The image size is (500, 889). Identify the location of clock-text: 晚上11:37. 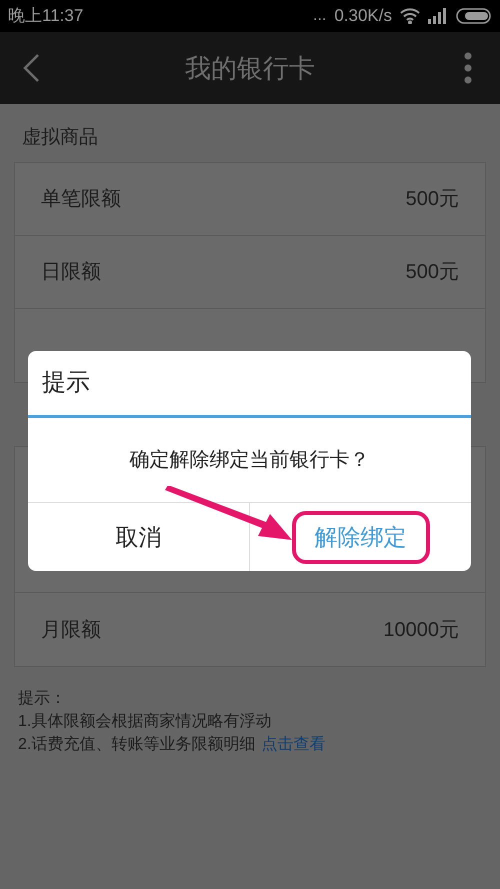
(46, 16).